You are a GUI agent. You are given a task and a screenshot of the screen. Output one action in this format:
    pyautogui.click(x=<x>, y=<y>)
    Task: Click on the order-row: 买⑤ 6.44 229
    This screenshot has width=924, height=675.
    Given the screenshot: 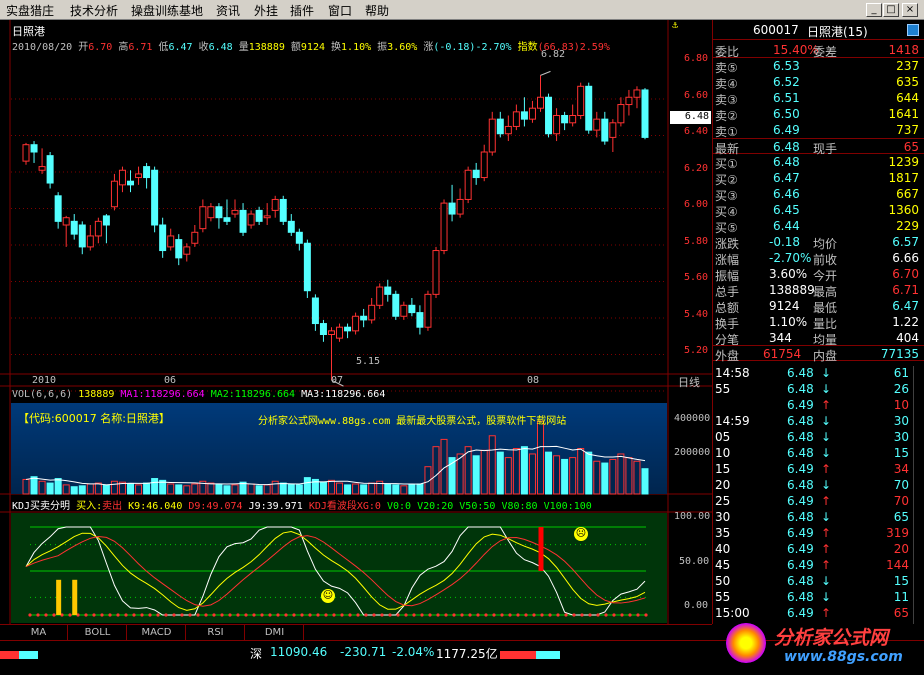 What is the action you would take?
    pyautogui.click(x=818, y=226)
    